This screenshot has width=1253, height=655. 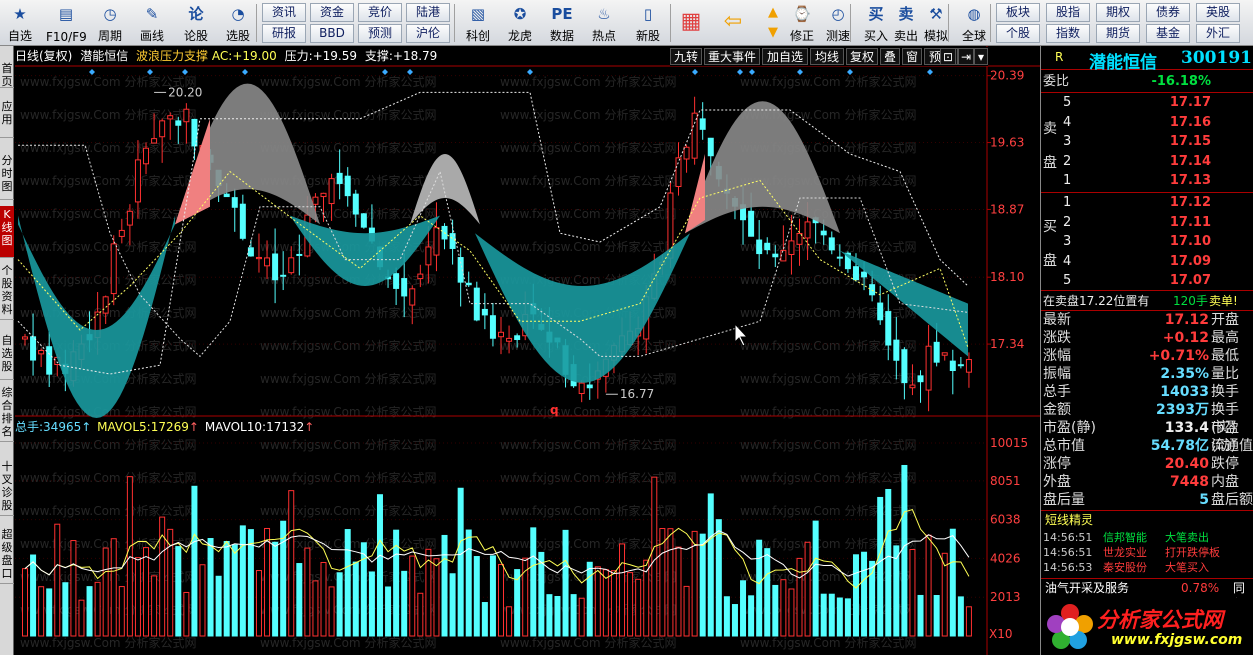 What do you see at coordinates (691, 22) in the screenshot?
I see `color-block-icon: ▦` at bounding box center [691, 22].